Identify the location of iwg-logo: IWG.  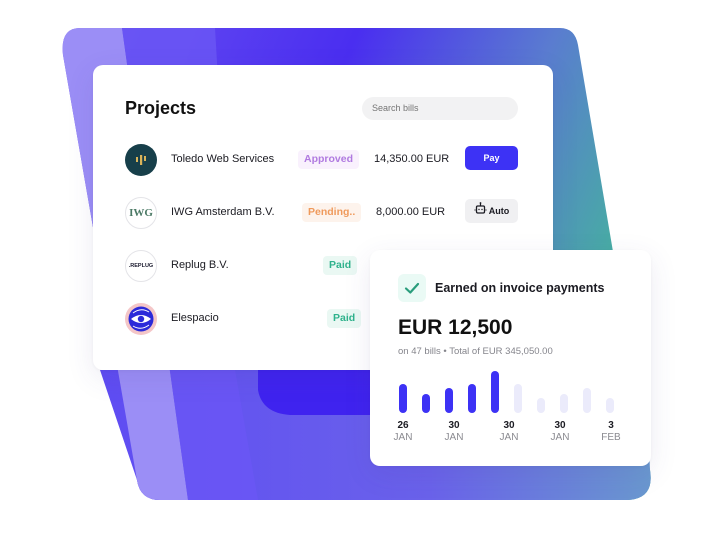
(141, 213).